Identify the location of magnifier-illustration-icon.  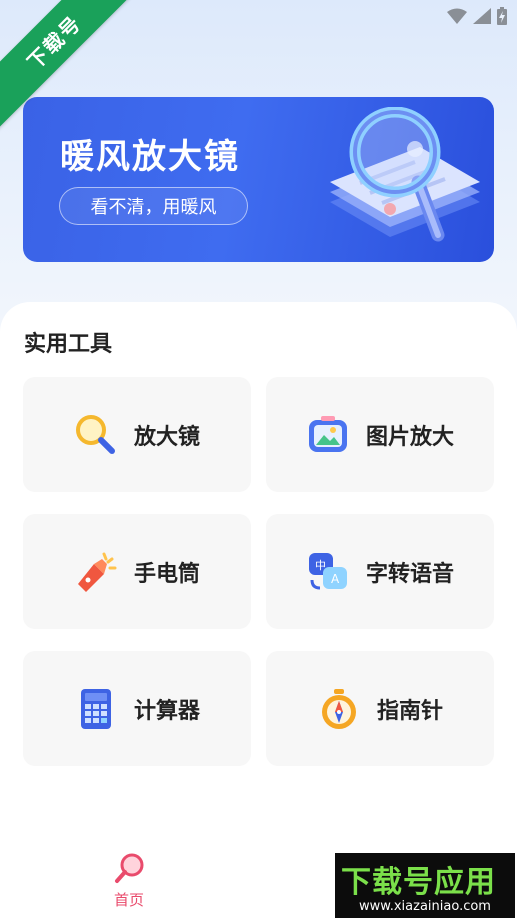
(405, 174).